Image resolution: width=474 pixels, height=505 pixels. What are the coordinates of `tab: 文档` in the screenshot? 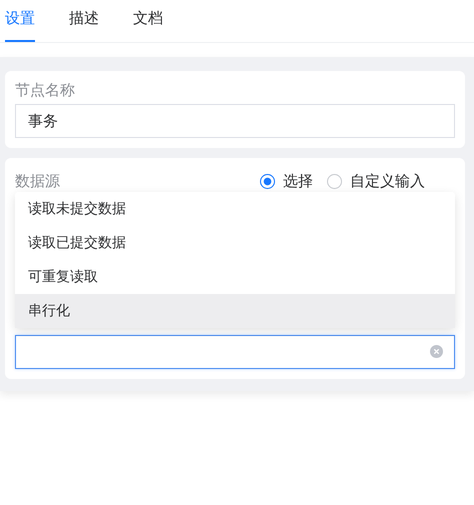 It's located at (148, 21).